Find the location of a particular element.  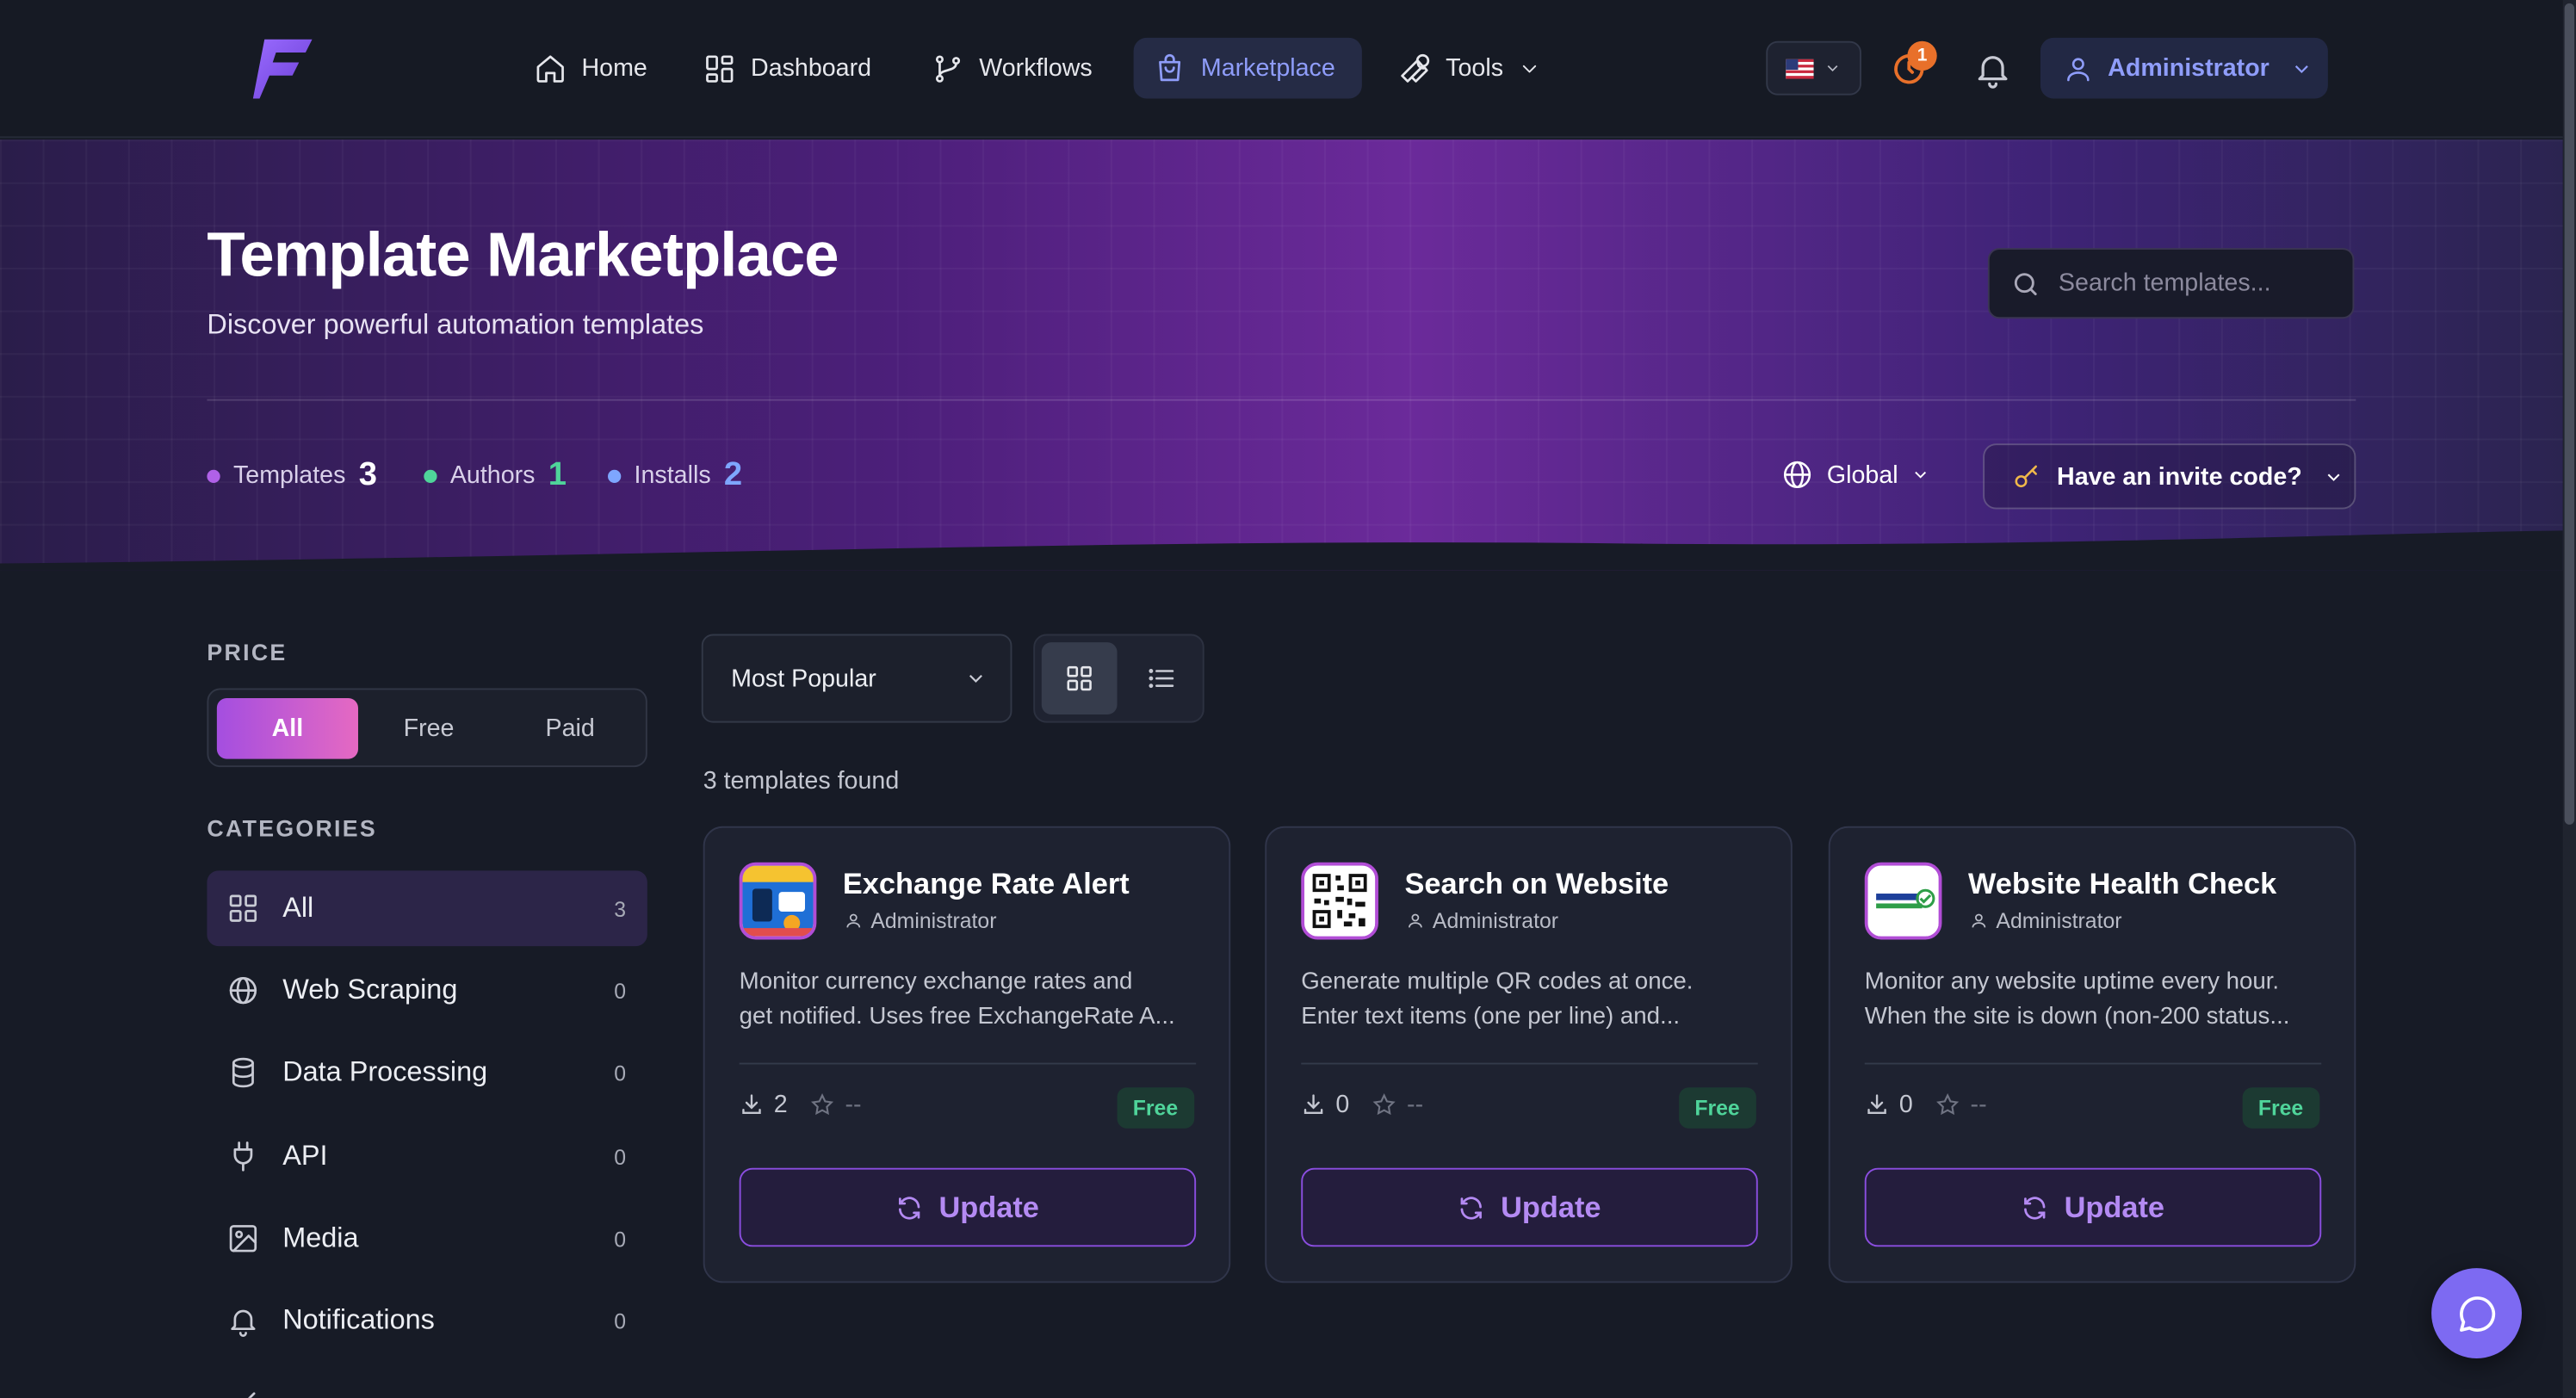

sort-selected-label: Most Popular is located at coordinates (804, 678).